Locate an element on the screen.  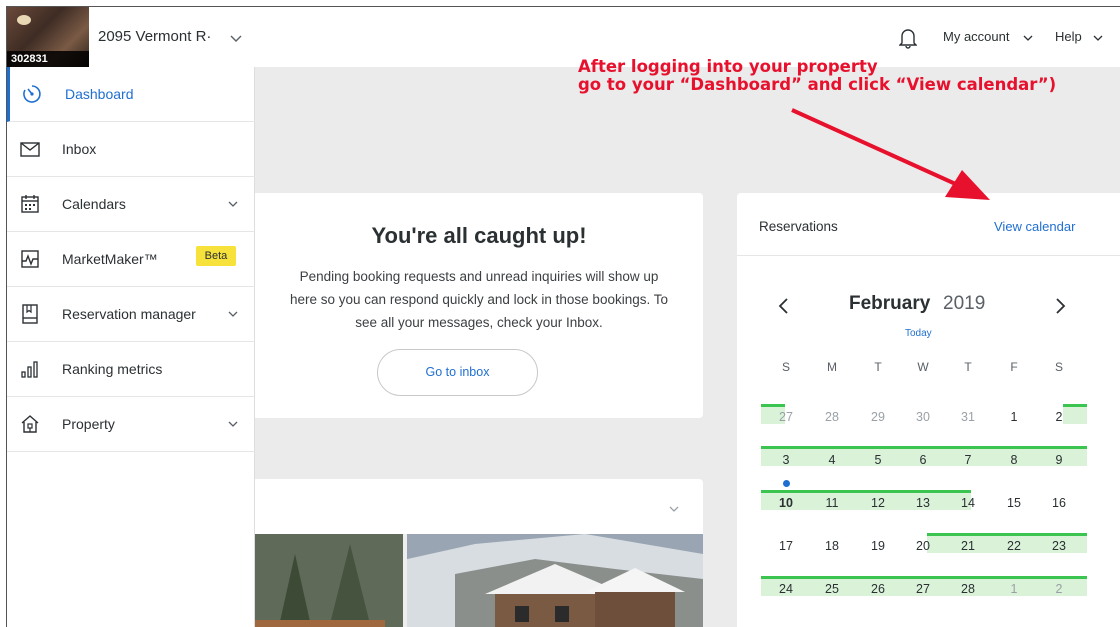
calendar-day: 25 is located at coordinates (832, 589).